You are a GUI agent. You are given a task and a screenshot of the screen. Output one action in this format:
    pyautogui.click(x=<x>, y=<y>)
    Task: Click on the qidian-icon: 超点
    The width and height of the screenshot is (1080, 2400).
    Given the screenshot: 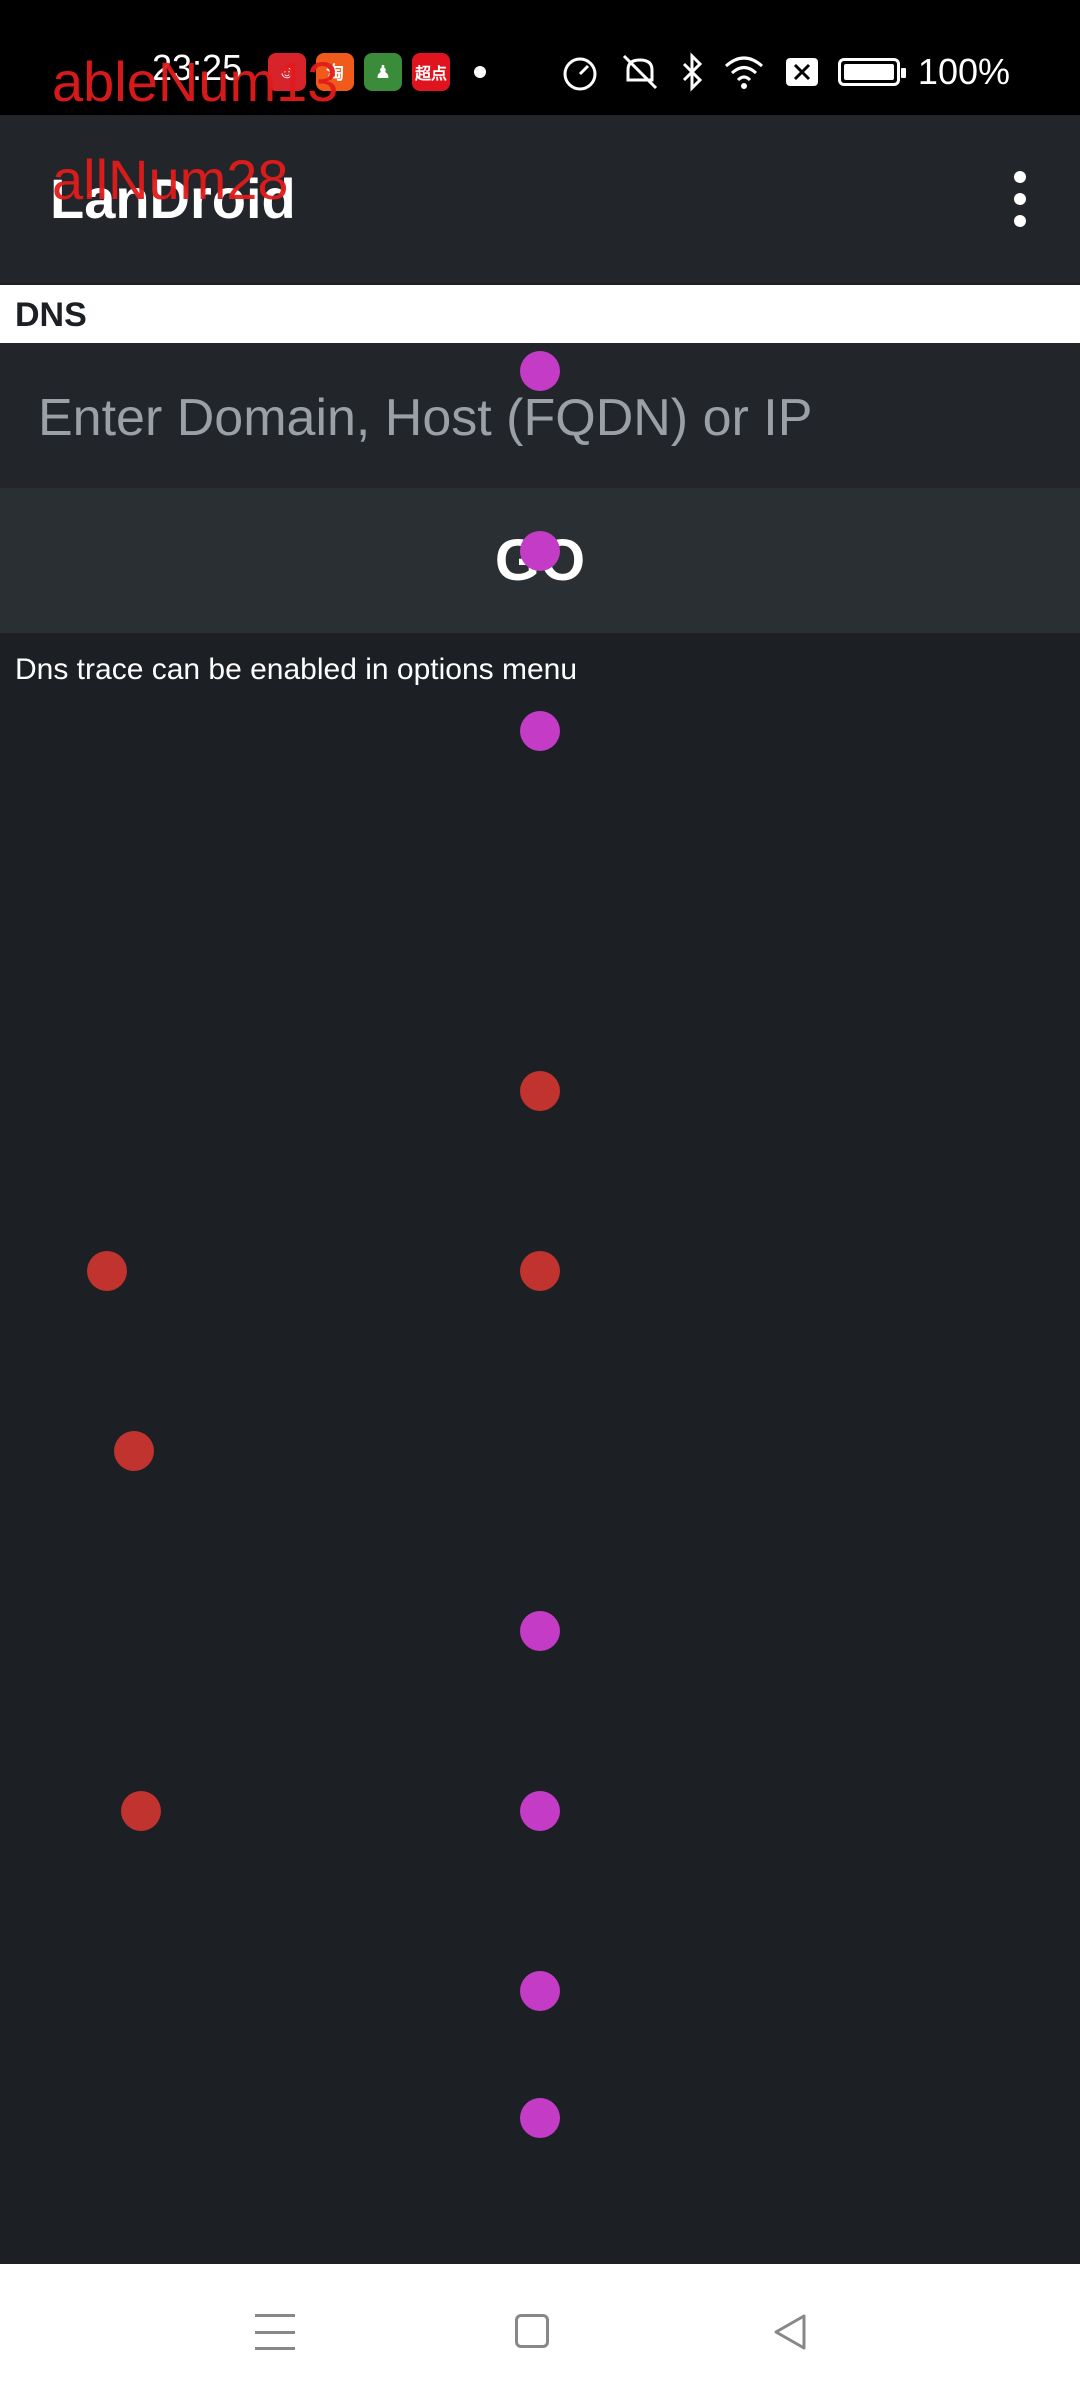 What is the action you would take?
    pyautogui.click(x=431, y=72)
    